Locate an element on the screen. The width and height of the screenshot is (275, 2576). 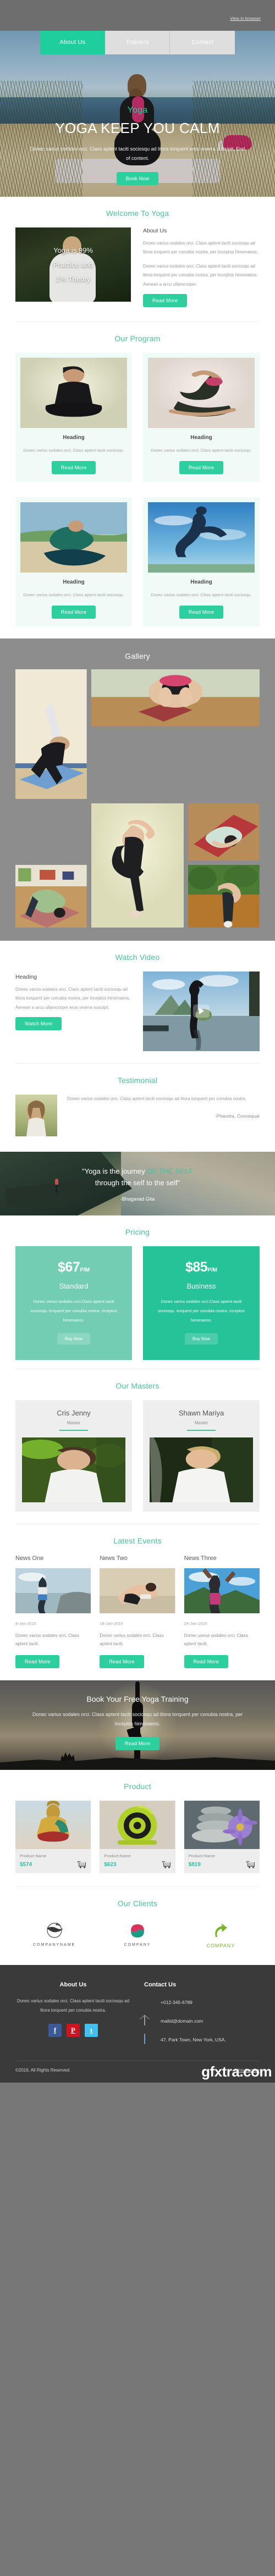
gallery-image-dancer-pose is located at coordinates (137, 865).